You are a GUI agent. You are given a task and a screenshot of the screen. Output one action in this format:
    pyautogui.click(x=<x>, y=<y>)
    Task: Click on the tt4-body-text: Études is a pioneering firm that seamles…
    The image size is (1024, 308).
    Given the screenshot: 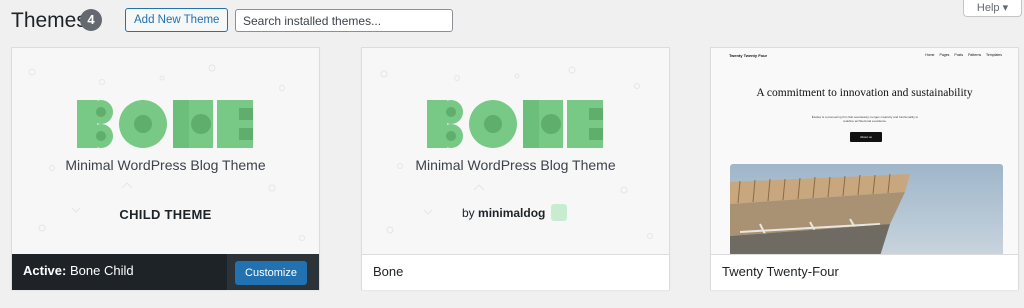 What is the action you would take?
    pyautogui.click(x=865, y=119)
    